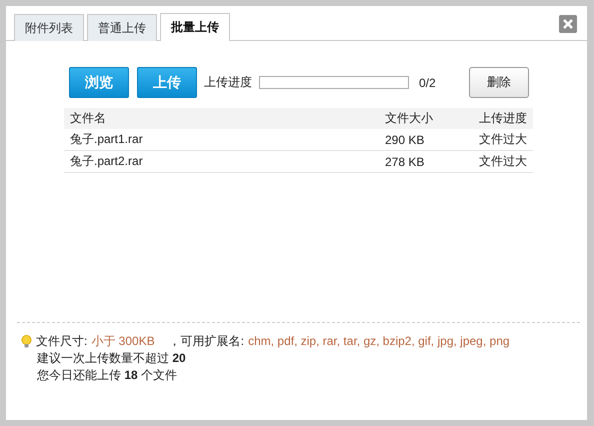 The image size is (594, 426). What do you see at coordinates (499, 82) in the screenshot?
I see `delete-button: 删除` at bounding box center [499, 82].